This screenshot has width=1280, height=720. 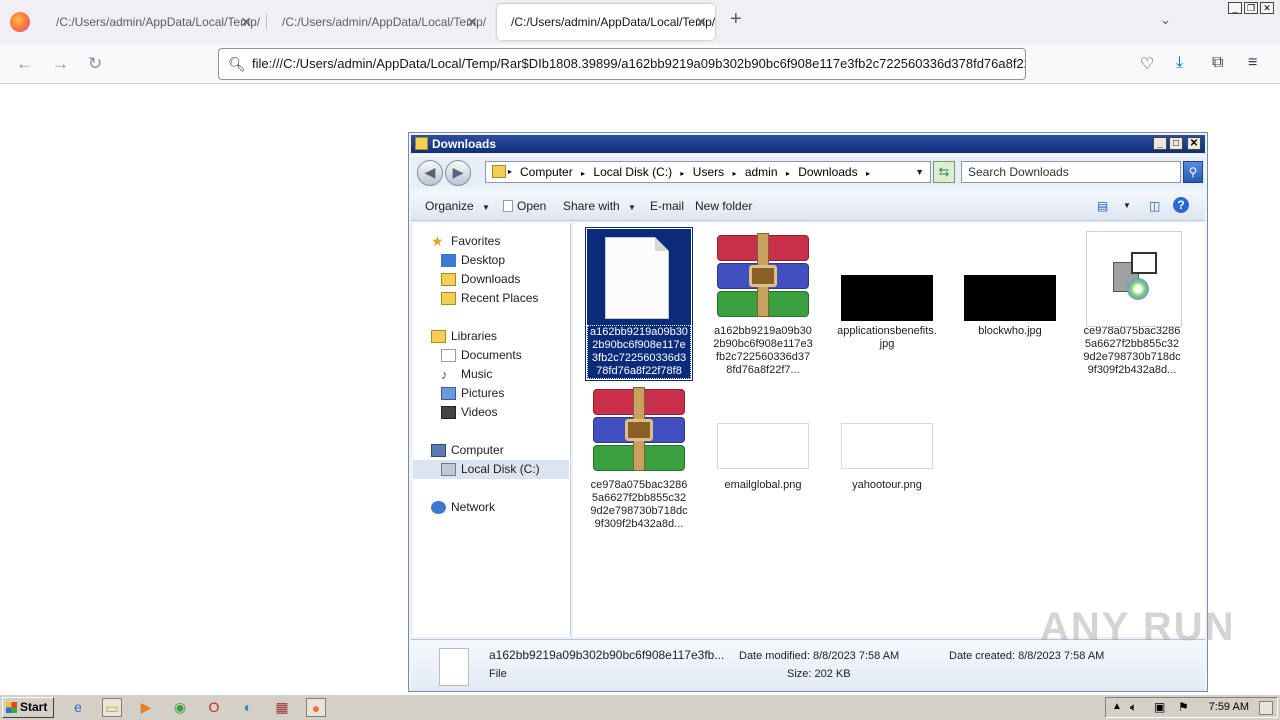 I want to click on opera-icon: O, so click(x=214, y=707).